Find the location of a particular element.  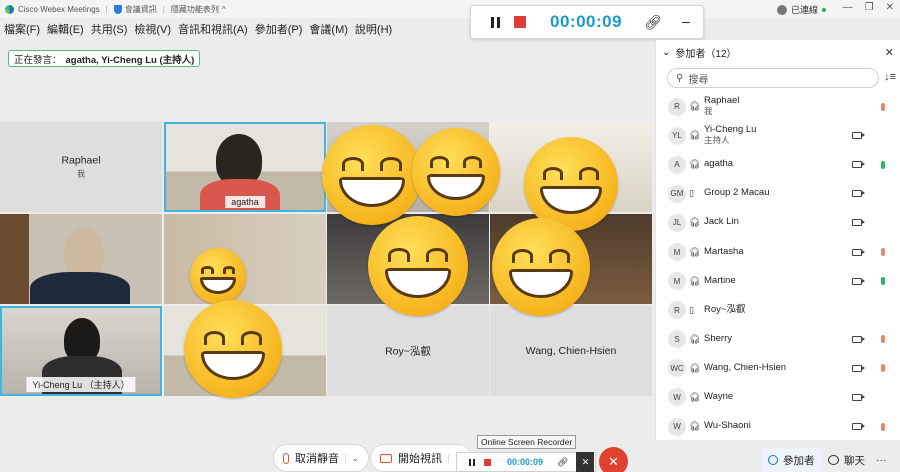

participant-row: WC 🎧︎ Wang, Chien-Hsien is located at coordinates (778, 368).